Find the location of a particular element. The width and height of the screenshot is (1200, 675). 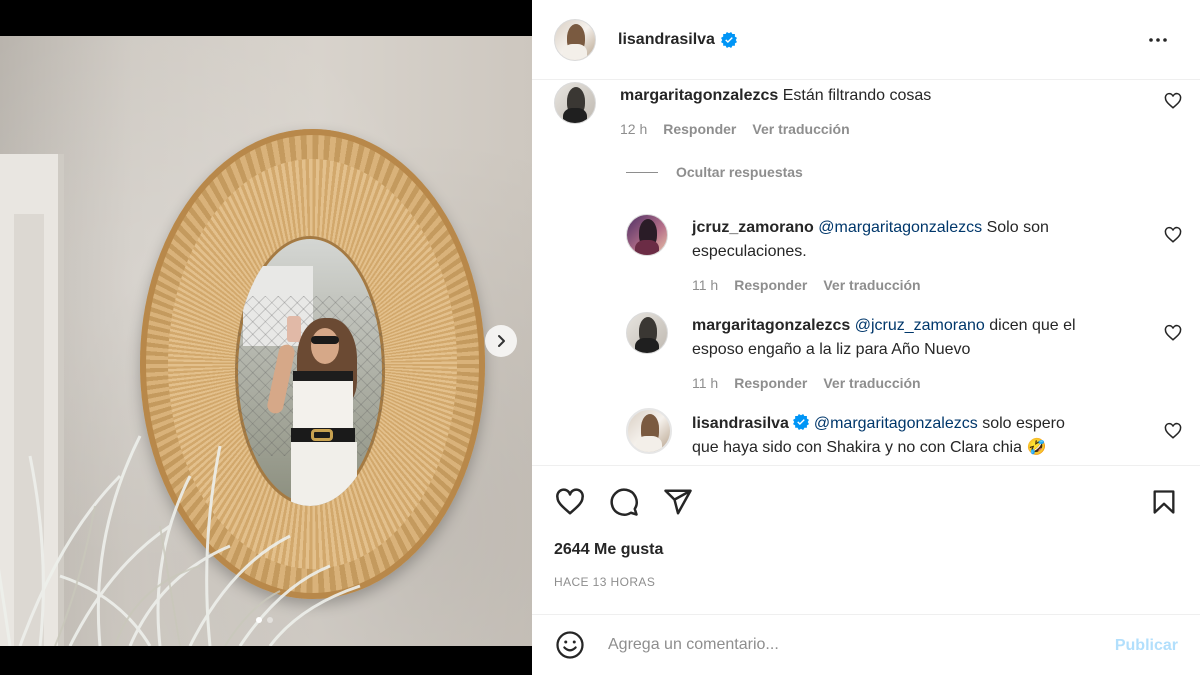

comment-icon is located at coordinates (624, 502).